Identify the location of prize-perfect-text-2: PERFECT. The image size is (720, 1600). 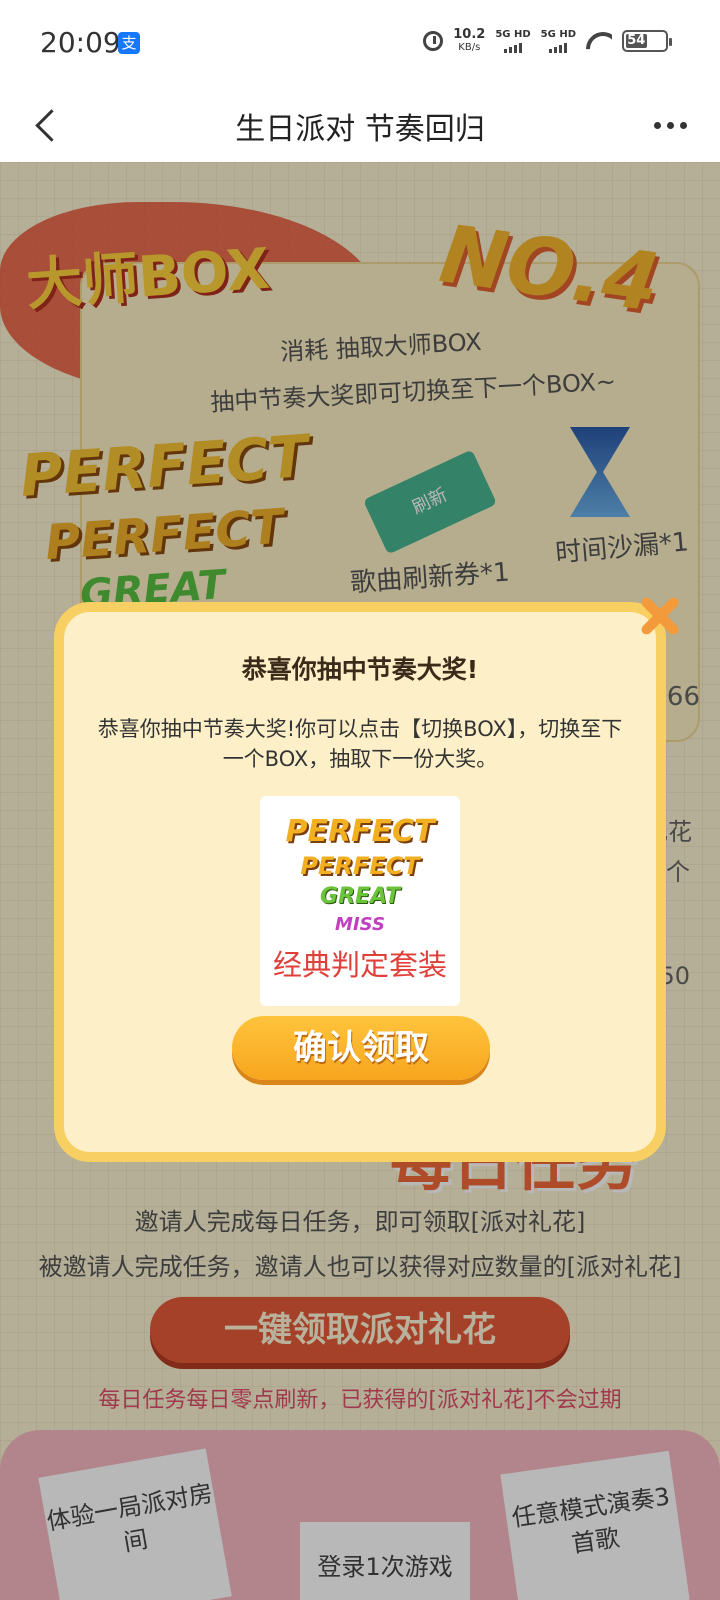
(360, 866).